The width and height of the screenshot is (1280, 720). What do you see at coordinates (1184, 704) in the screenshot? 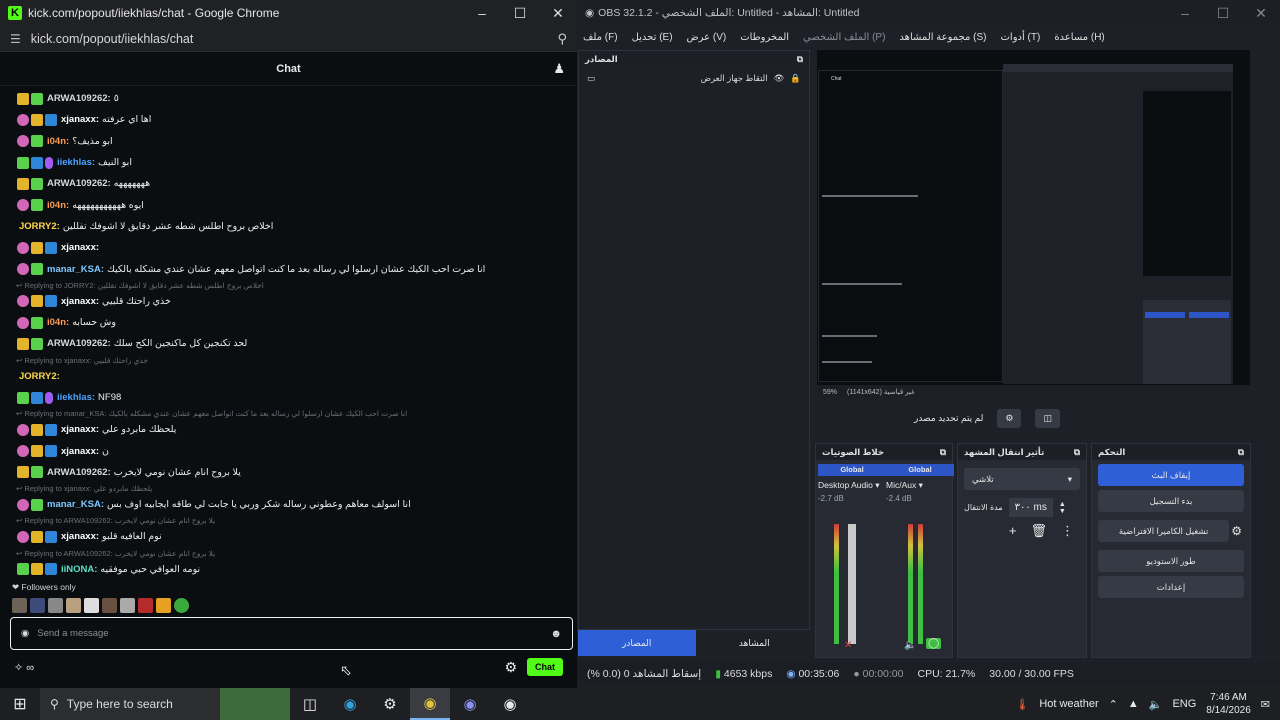
I see `language-indicator: ENG` at bounding box center [1184, 704].